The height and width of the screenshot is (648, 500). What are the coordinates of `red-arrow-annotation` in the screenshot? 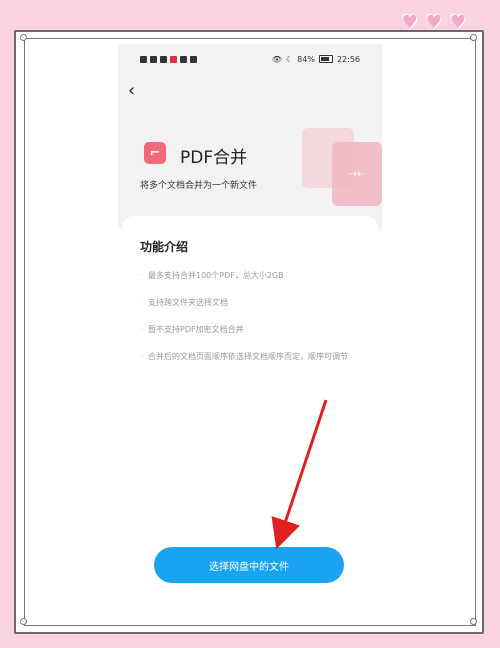 It's located at (299, 474).